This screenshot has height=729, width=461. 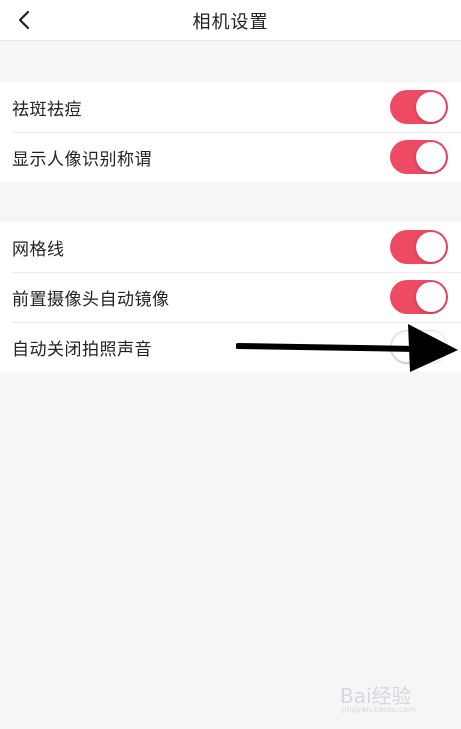 What do you see at coordinates (91, 300) in the screenshot?
I see `setting-label: 前置摄像头自动镜像` at bounding box center [91, 300].